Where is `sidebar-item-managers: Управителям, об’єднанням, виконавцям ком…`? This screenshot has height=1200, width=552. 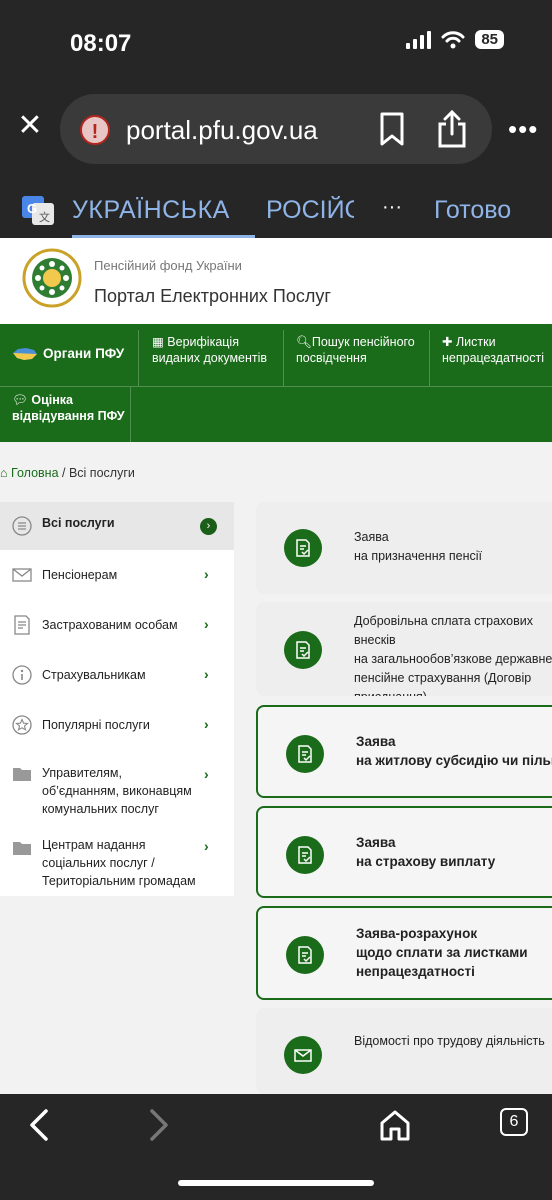 sidebar-item-managers: Управителям, об’єднанням, виконавцям ком… is located at coordinates (117, 787).